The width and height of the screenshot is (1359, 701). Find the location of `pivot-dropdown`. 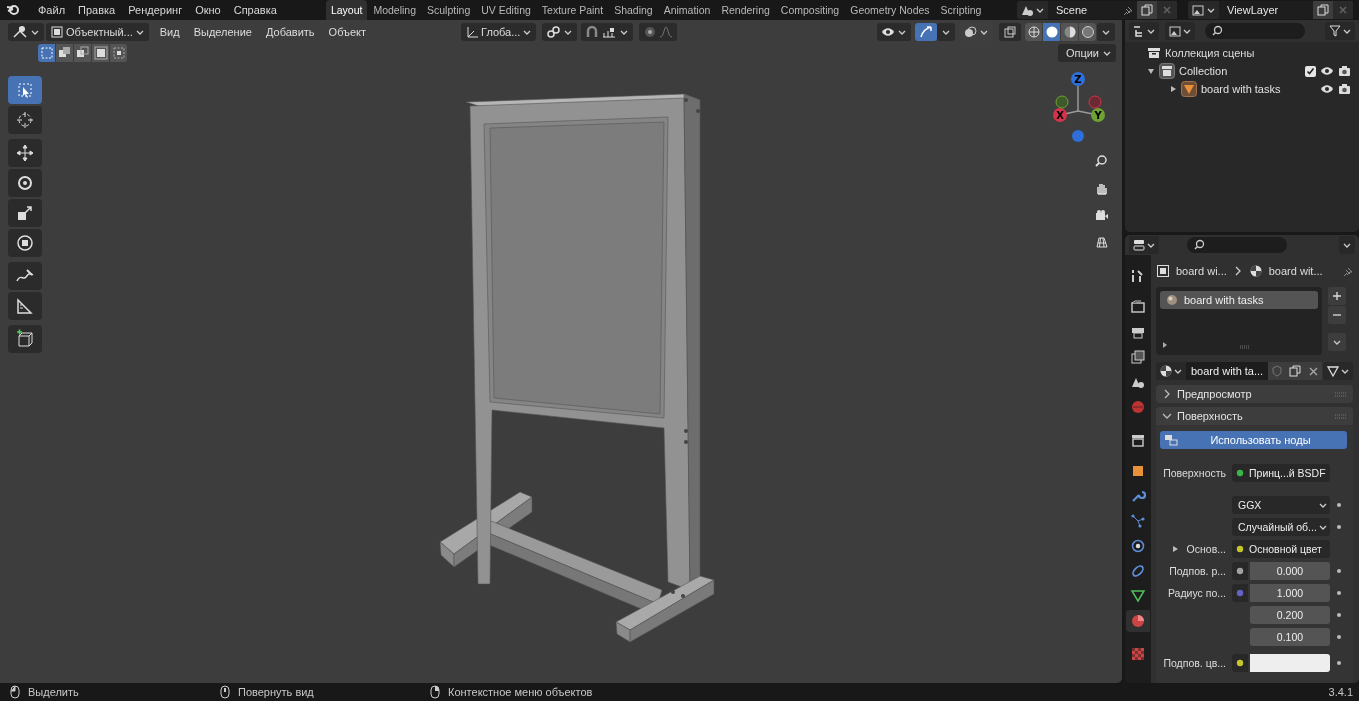

pivot-dropdown is located at coordinates (560, 32).